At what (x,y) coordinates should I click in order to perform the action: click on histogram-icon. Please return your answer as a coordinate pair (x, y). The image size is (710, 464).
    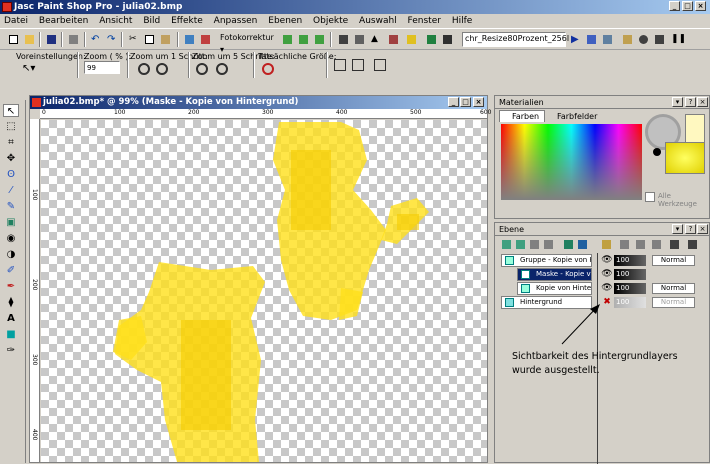
    Looking at the image, I should click on (393, 39).